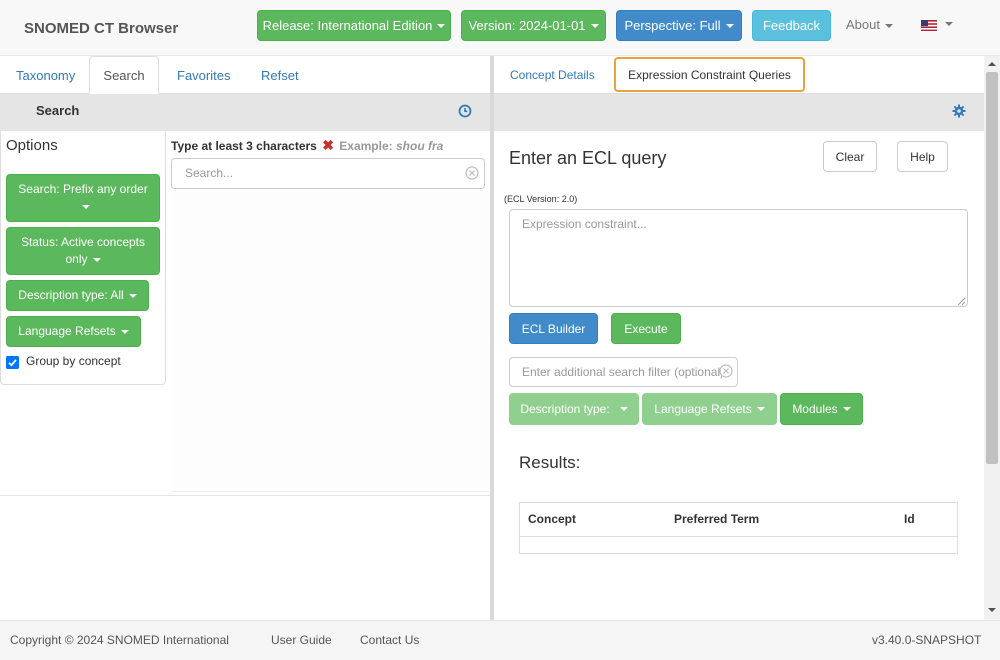 The width and height of the screenshot is (1000, 660). Describe the element at coordinates (527, 25) in the screenshot. I see `version-label: Version: 2024-01-01` at that location.